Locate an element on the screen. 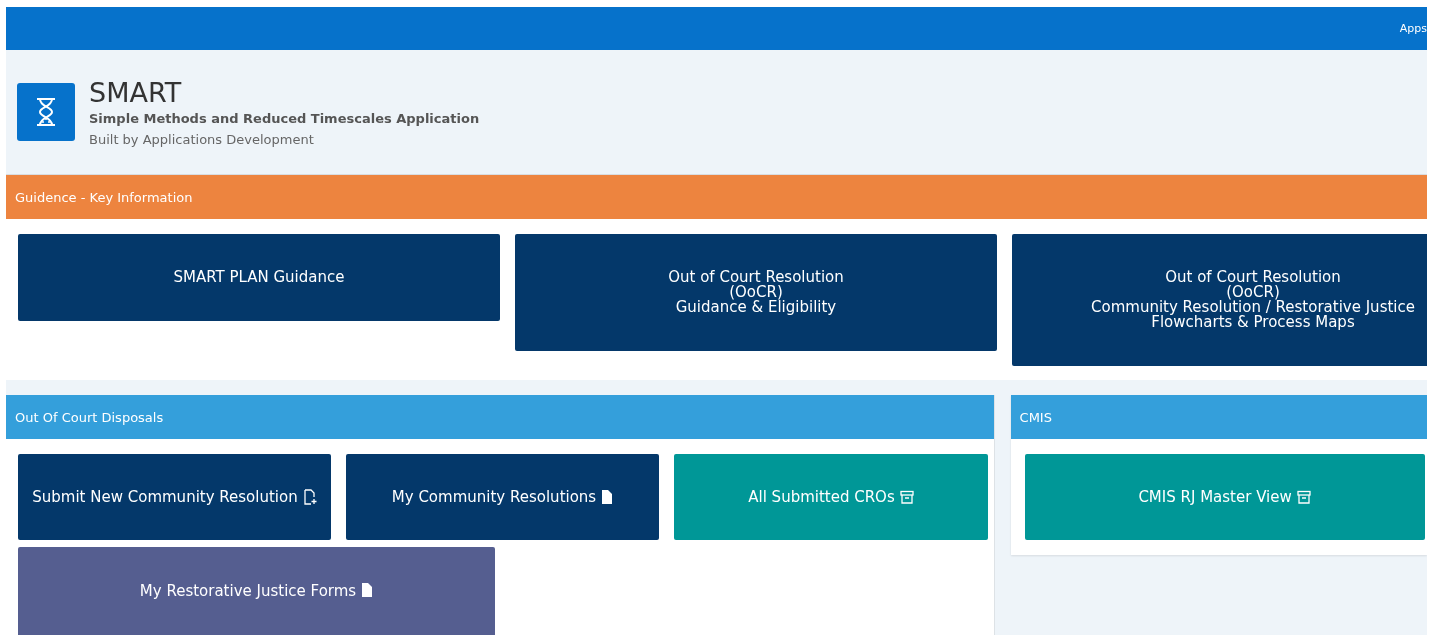  tile-button: My Restorative Justice Forms is located at coordinates (256, 591).